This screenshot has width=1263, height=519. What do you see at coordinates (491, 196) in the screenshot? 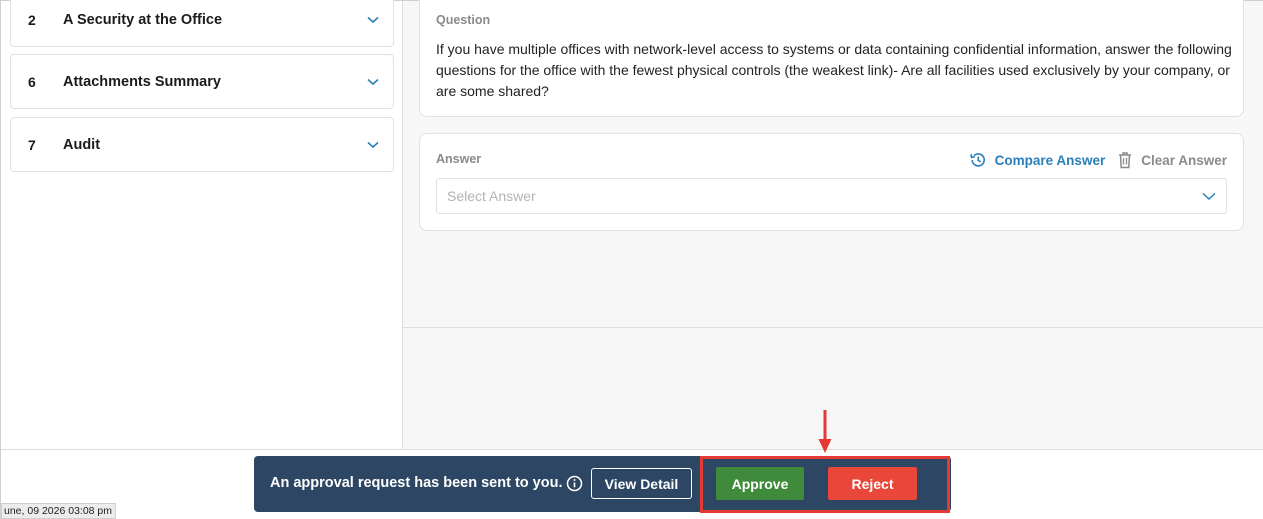
I see `answer-select-placeholder: Select Answer` at bounding box center [491, 196].